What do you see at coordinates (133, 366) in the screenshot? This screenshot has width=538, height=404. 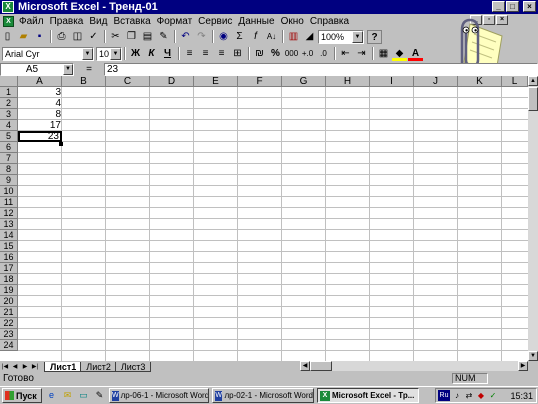 I see `sheet-tab-3: Лист3` at bounding box center [133, 366].